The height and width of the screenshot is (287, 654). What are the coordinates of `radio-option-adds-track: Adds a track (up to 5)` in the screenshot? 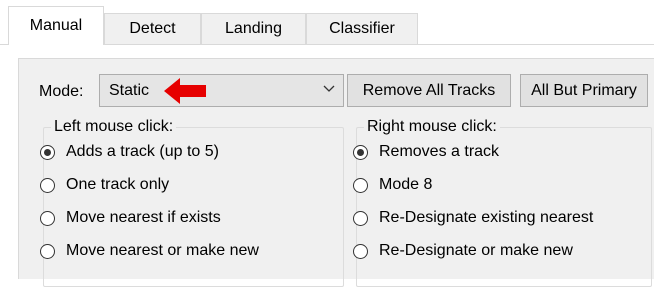 It's located at (129, 152).